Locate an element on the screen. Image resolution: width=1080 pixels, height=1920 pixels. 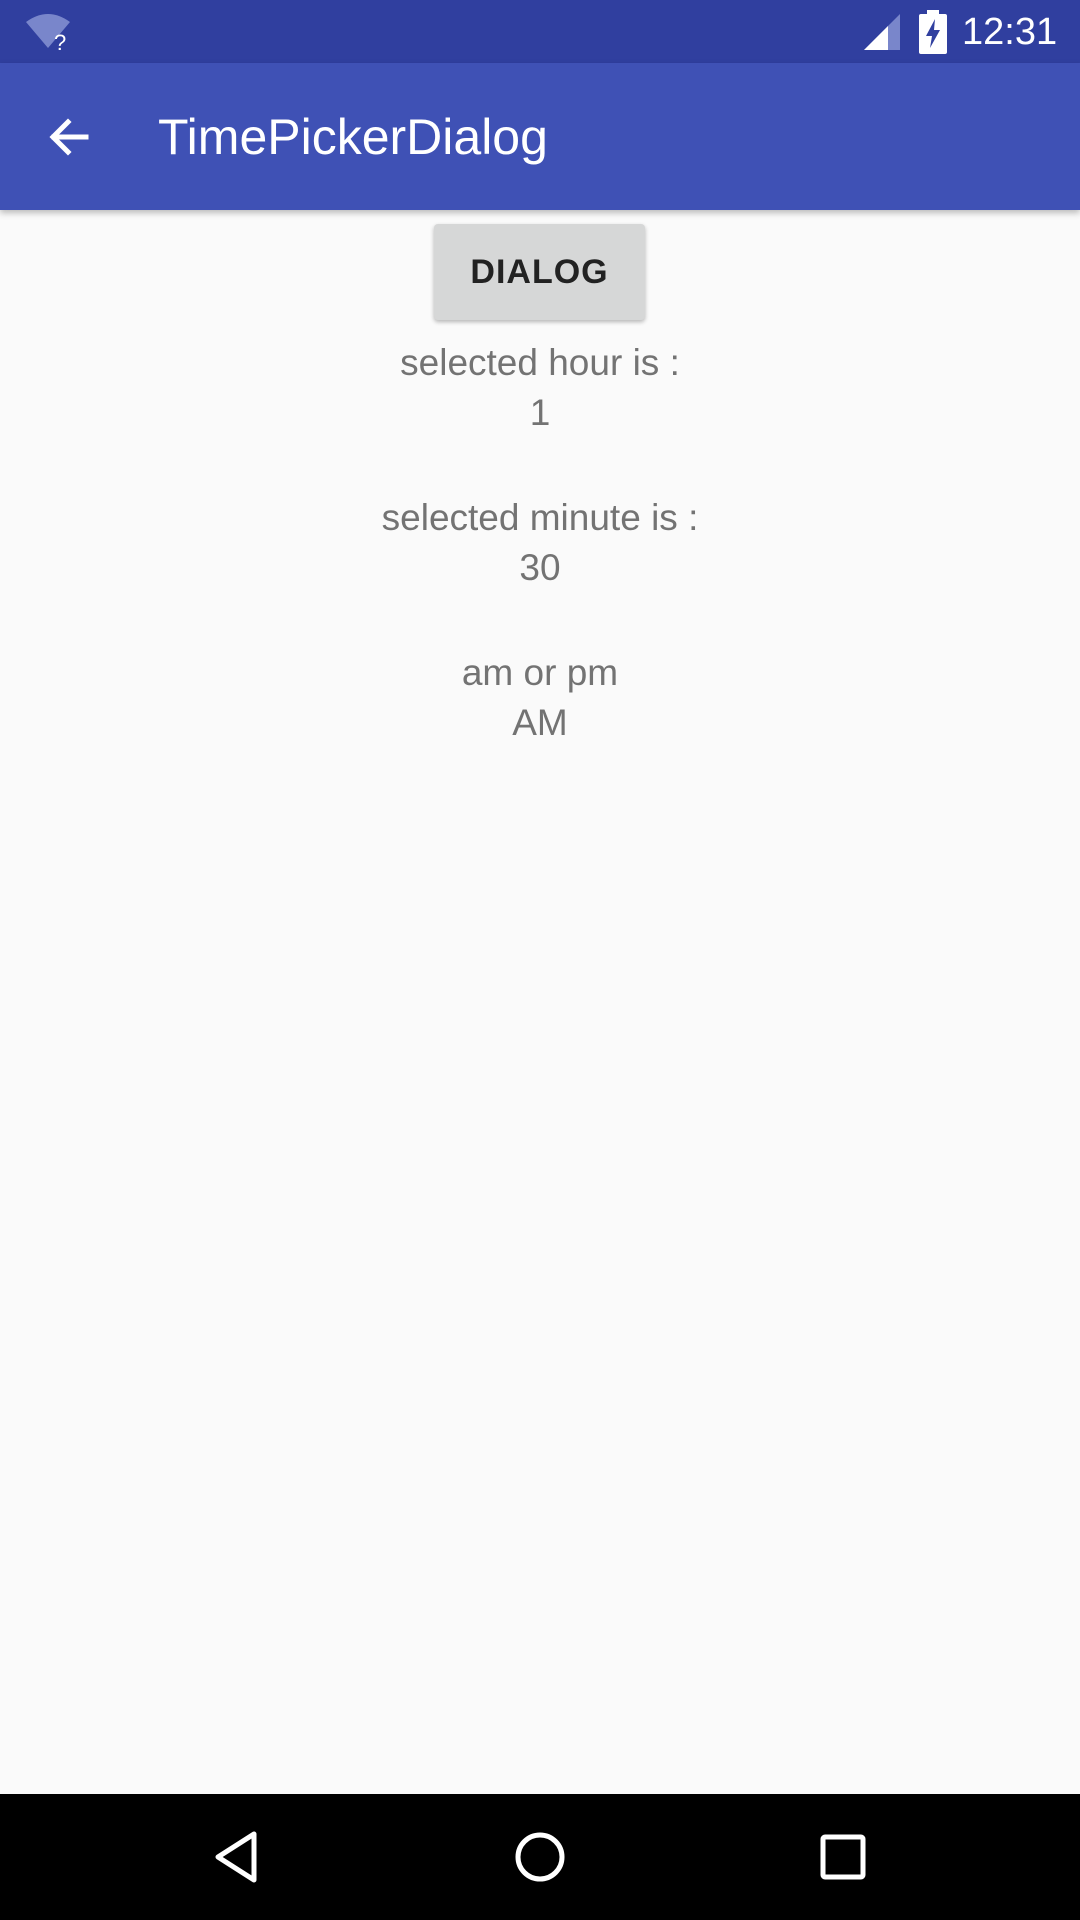
back-triangle-icon is located at coordinates (237, 1857).